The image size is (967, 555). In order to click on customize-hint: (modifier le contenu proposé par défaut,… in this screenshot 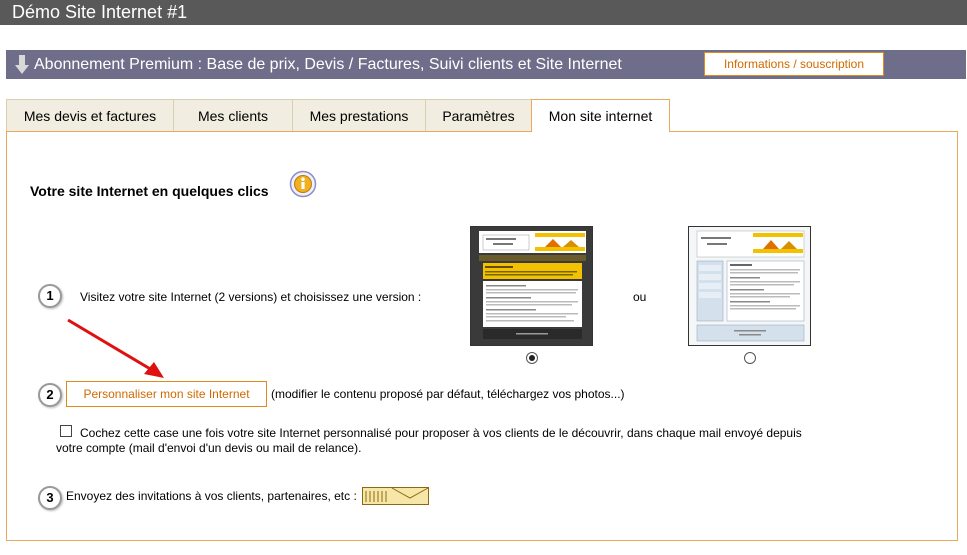, I will do `click(448, 394)`.